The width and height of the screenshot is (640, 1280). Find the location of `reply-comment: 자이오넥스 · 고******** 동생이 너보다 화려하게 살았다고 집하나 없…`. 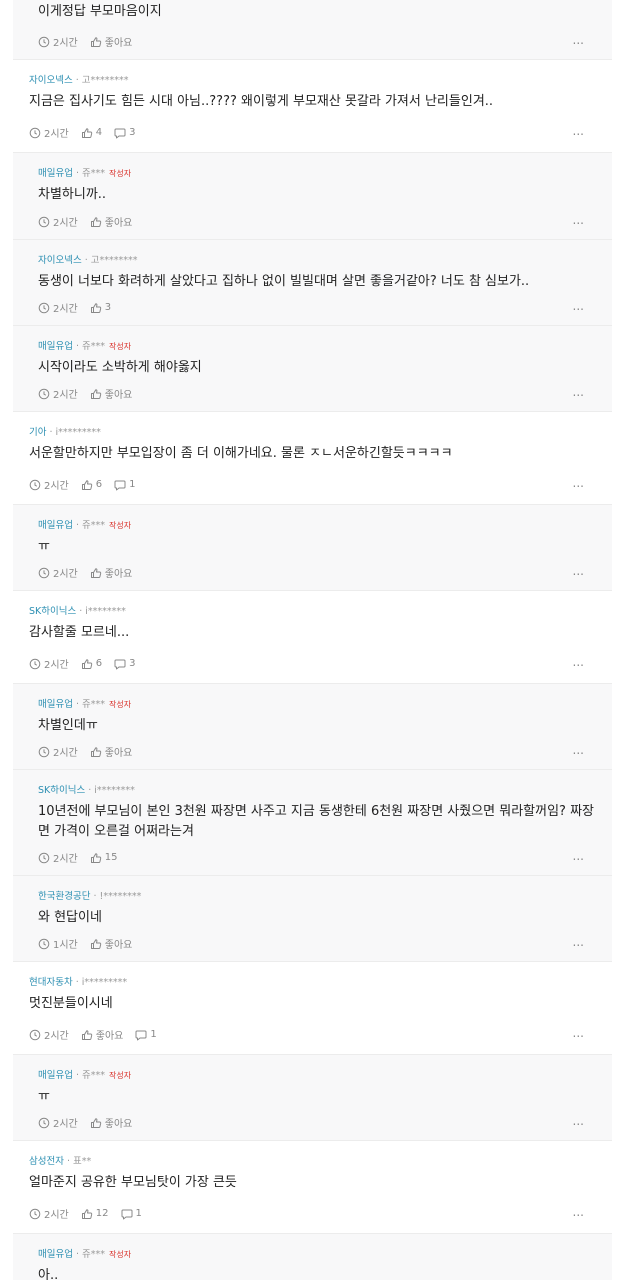

reply-comment: 자이오넥스 · 고******** 동생이 너보다 화려하게 살았다고 집하나 없… is located at coordinates (312, 283).